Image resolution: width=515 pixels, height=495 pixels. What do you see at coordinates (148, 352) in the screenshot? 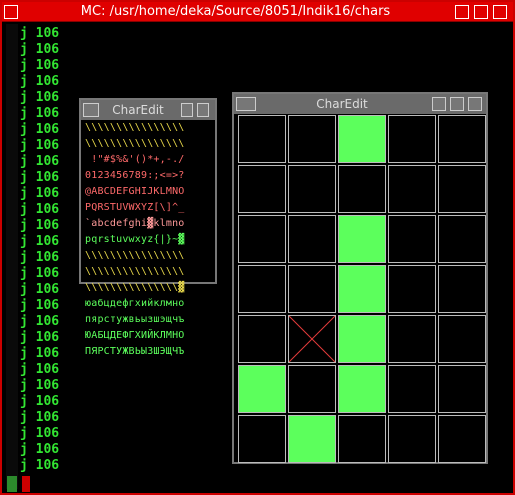
I see `char-row: ПЯРСТУЖВЬЫЗШЭЩЧЪ` at bounding box center [148, 352].